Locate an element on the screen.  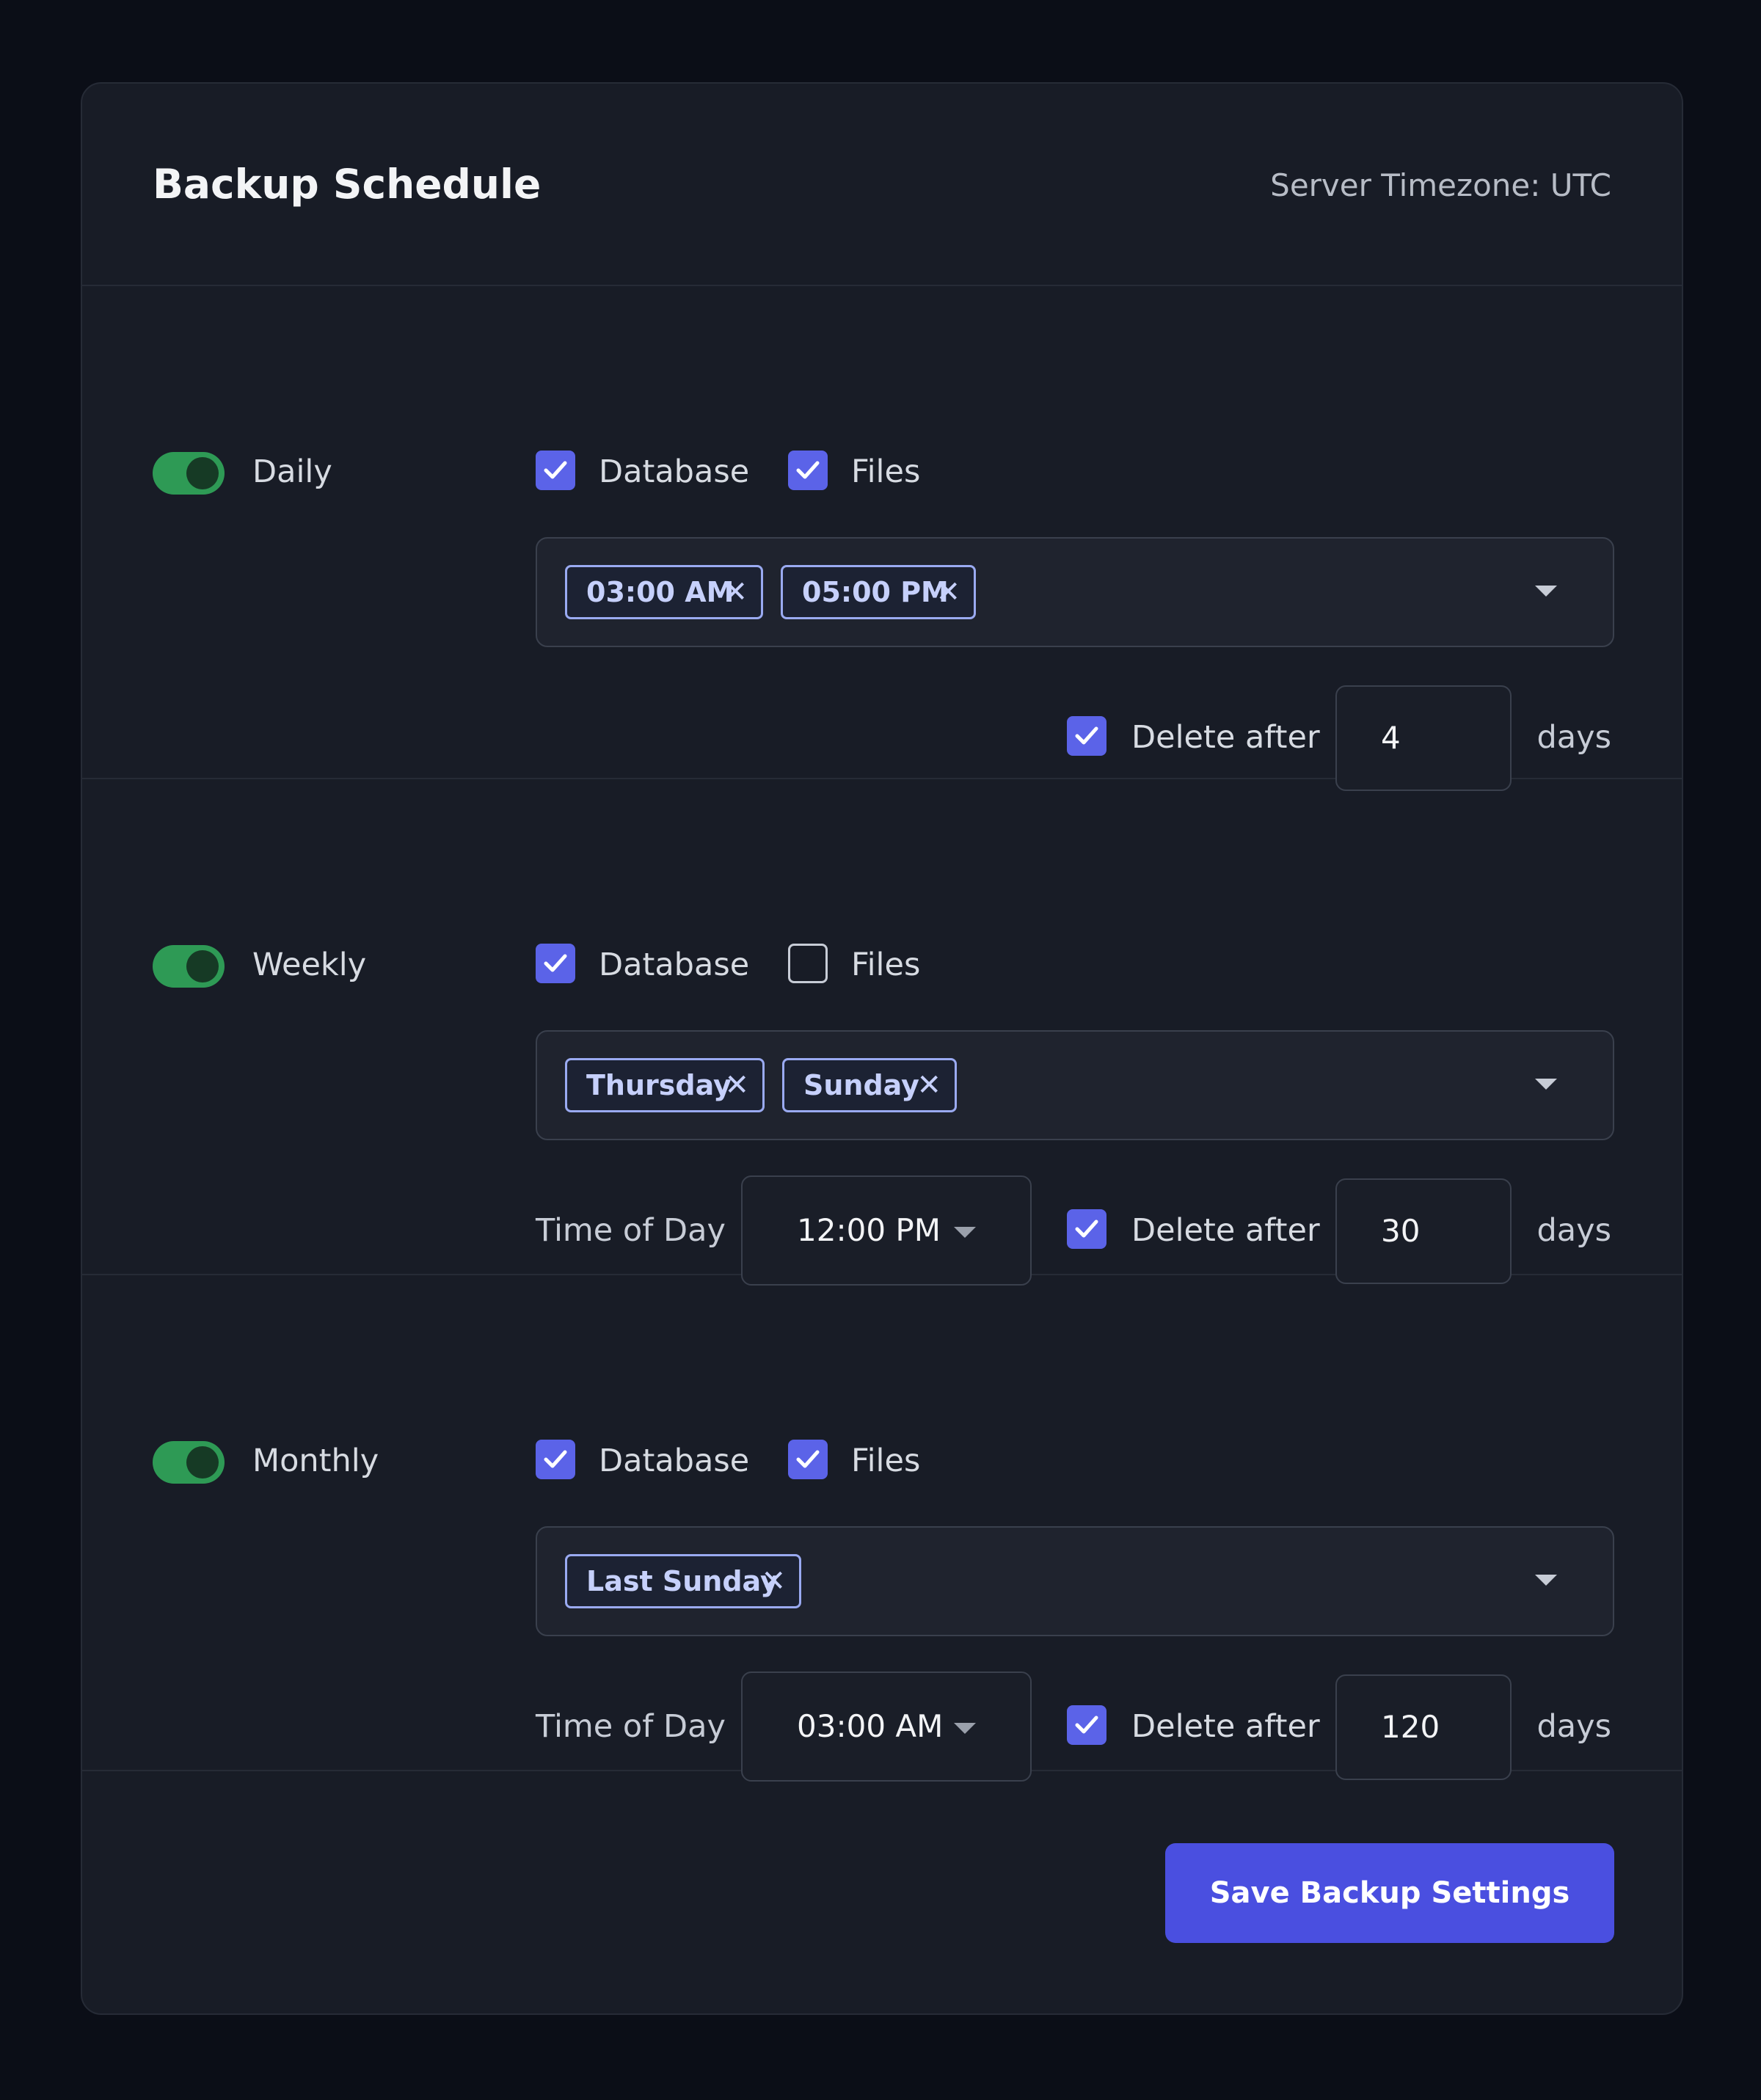
monthly-toggle is located at coordinates (189, 1462).